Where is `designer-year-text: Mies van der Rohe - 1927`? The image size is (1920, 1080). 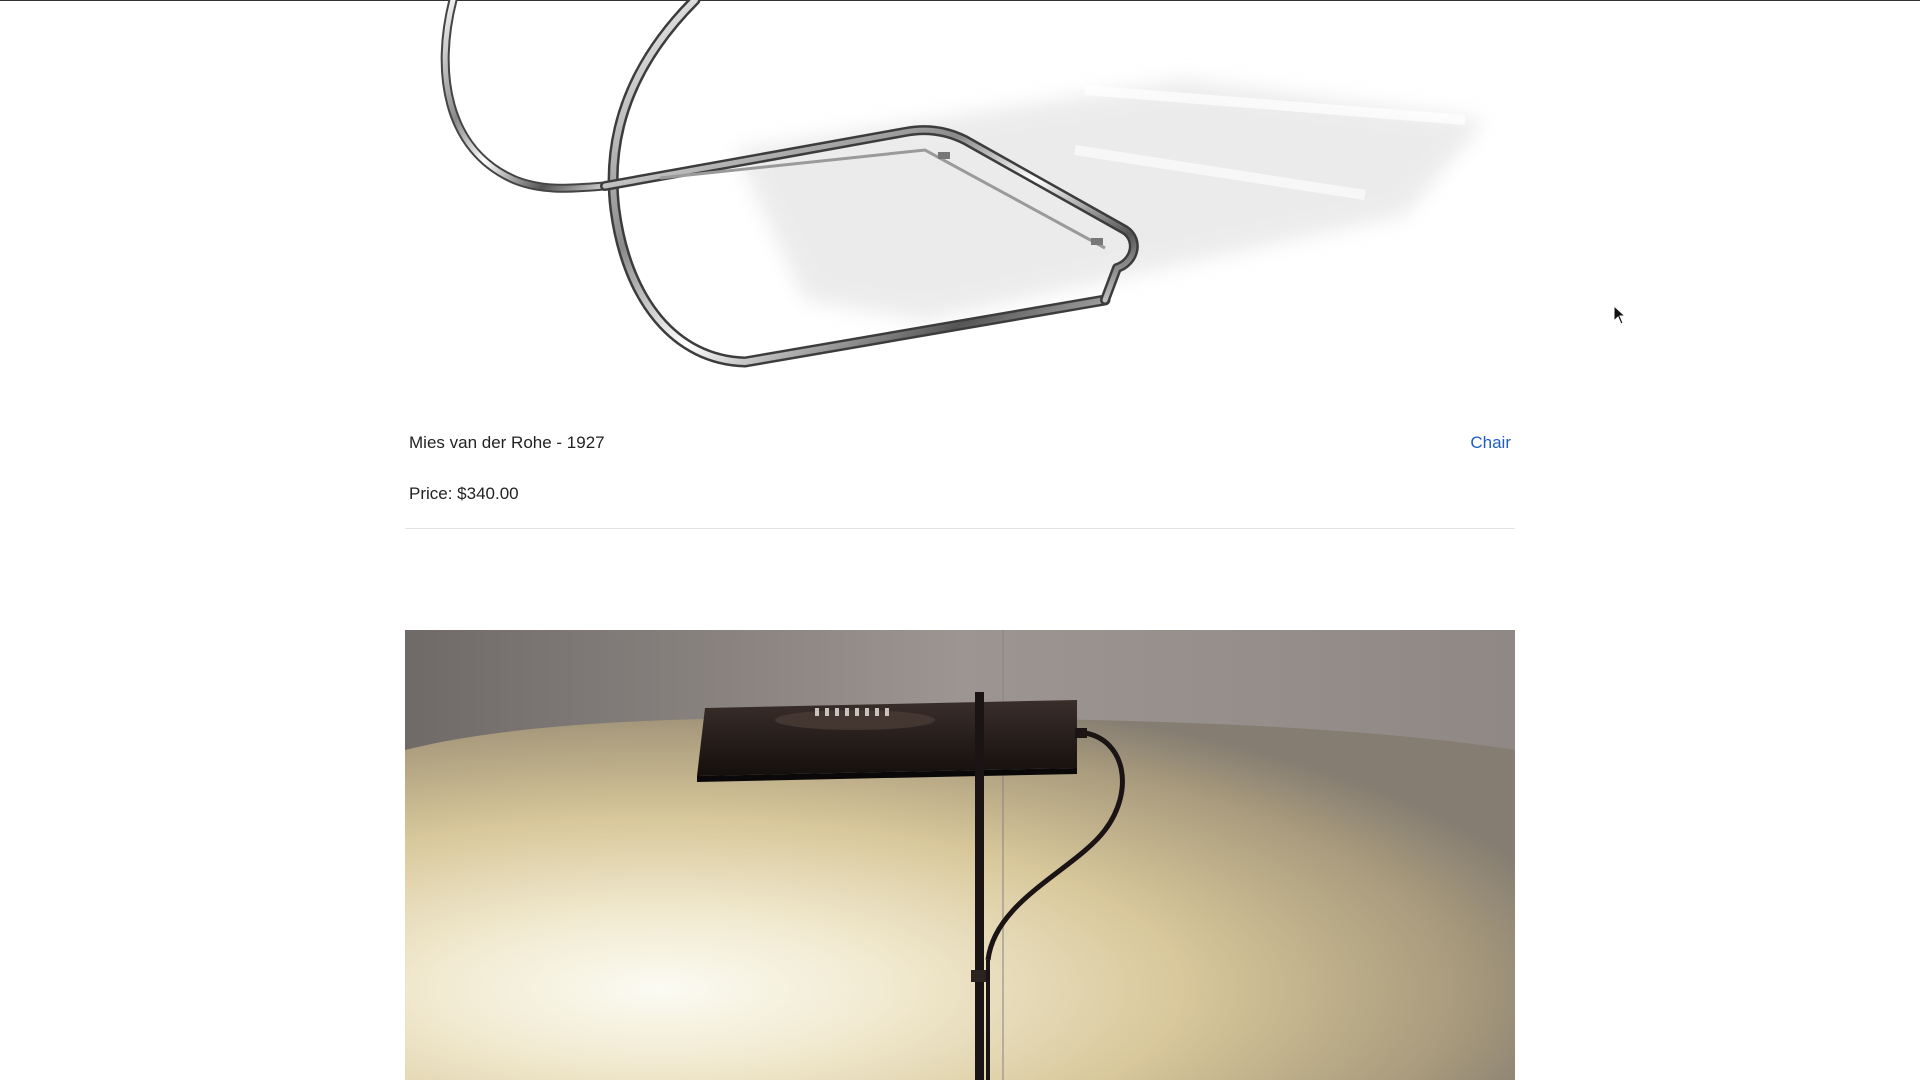 designer-year-text: Mies van der Rohe - 1927 is located at coordinates (507, 442).